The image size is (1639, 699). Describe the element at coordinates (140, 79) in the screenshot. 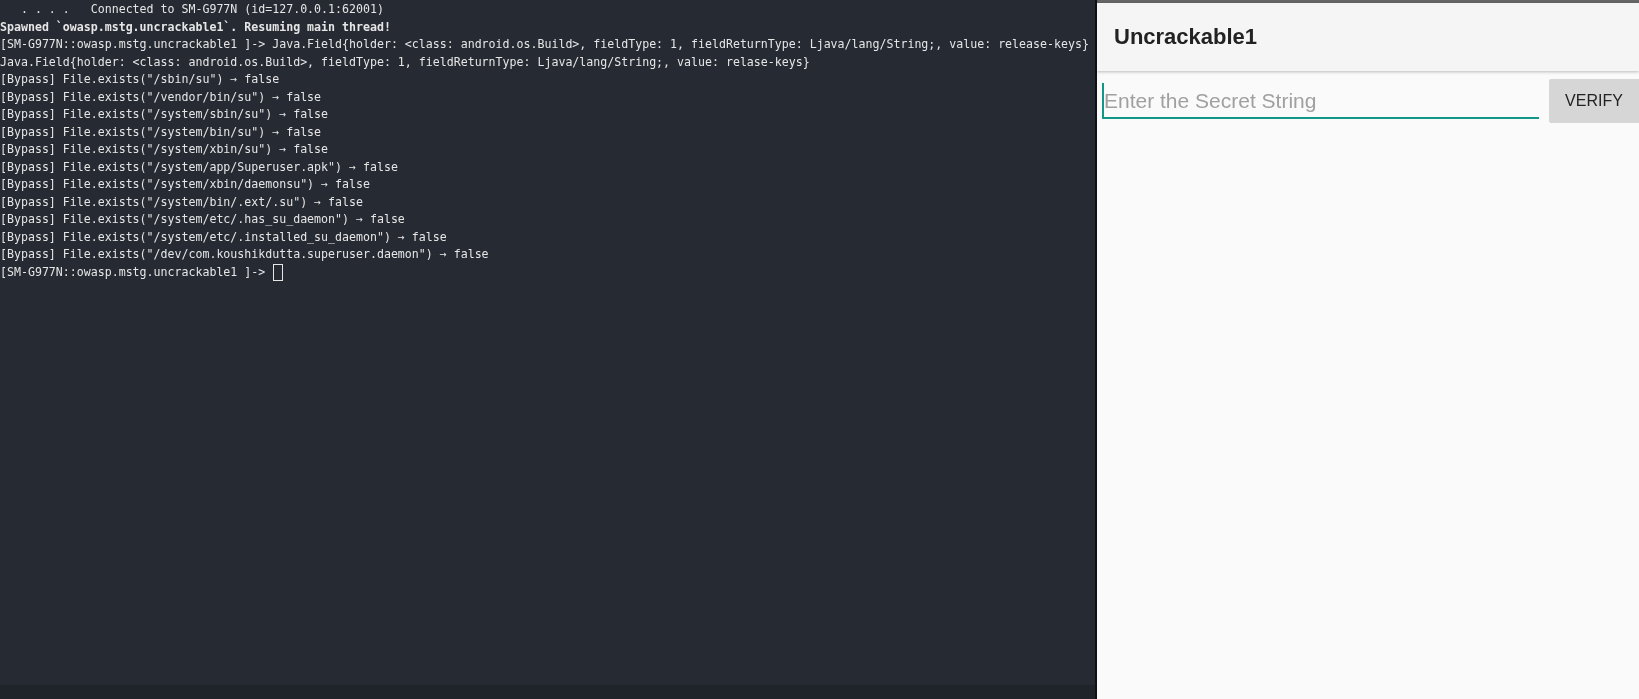

I see `terminal-line: [Bypass] File.exists("/sbin/su") → false` at that location.